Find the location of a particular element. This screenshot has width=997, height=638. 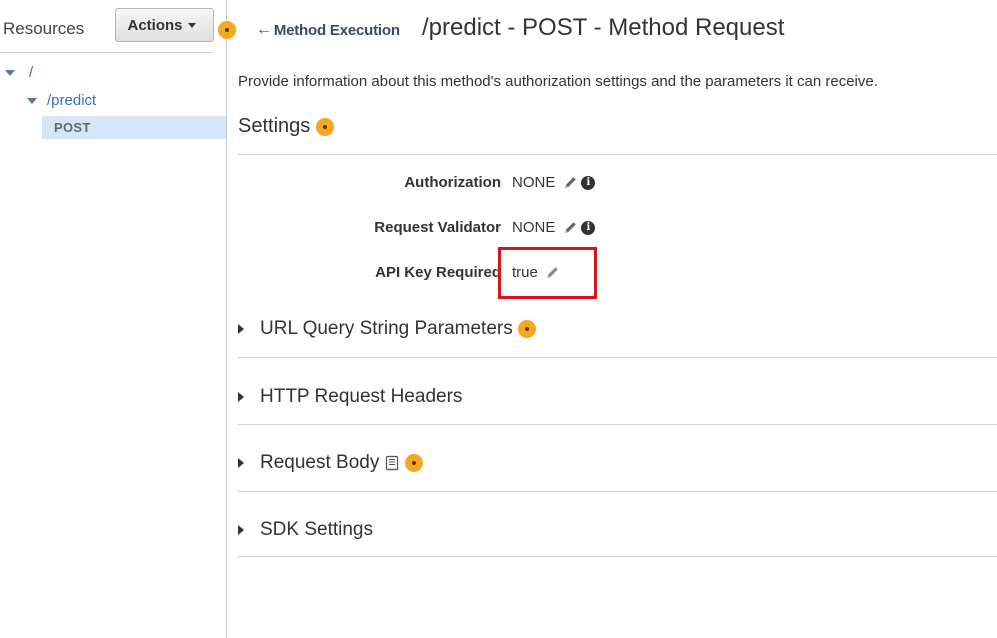

page-title: /predict - POST - Method Request is located at coordinates (603, 27).